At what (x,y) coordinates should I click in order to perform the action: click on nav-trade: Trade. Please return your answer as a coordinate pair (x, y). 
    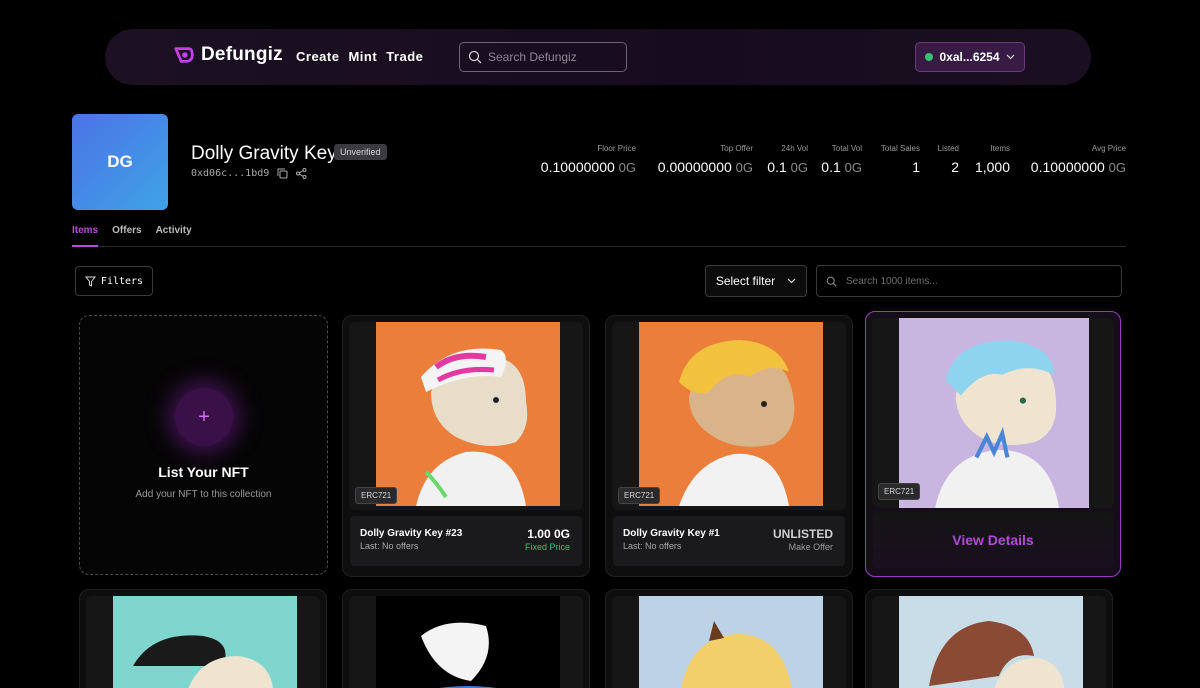
    Looking at the image, I should click on (404, 56).